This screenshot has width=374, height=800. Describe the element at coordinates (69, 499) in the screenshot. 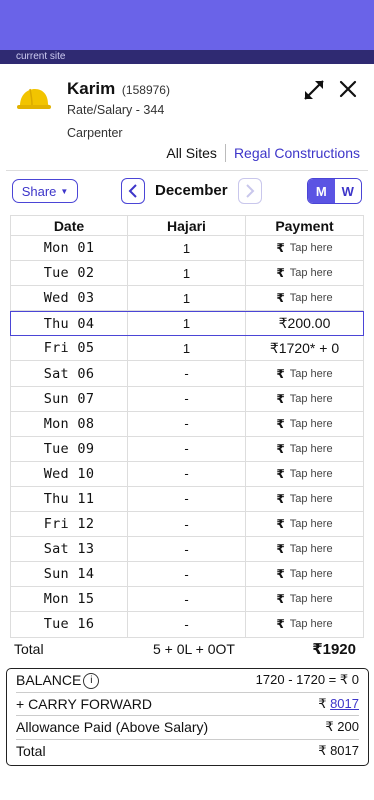

I see `cell-date: Thu 11` at that location.